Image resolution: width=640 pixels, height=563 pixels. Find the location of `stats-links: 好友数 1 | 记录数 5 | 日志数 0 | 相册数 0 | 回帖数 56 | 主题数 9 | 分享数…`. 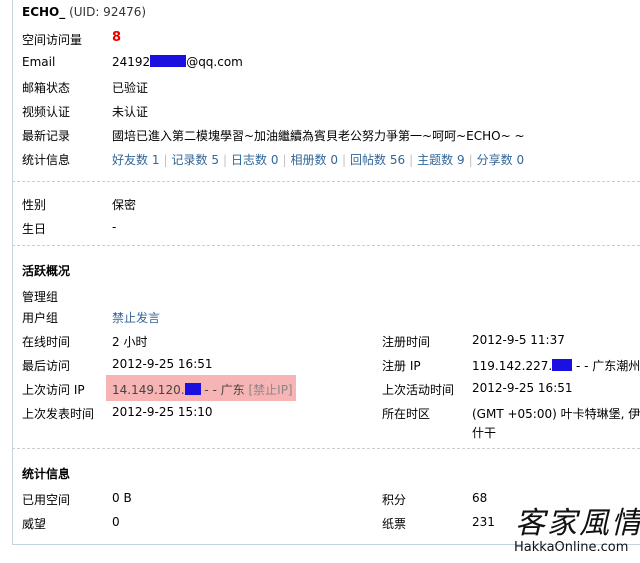

stats-links: 好友数 1 | 记录数 5 | 日志数 0 | 相册数 0 | 回帖数 56 | 主题数 9 | 分享数… is located at coordinates (318, 159).